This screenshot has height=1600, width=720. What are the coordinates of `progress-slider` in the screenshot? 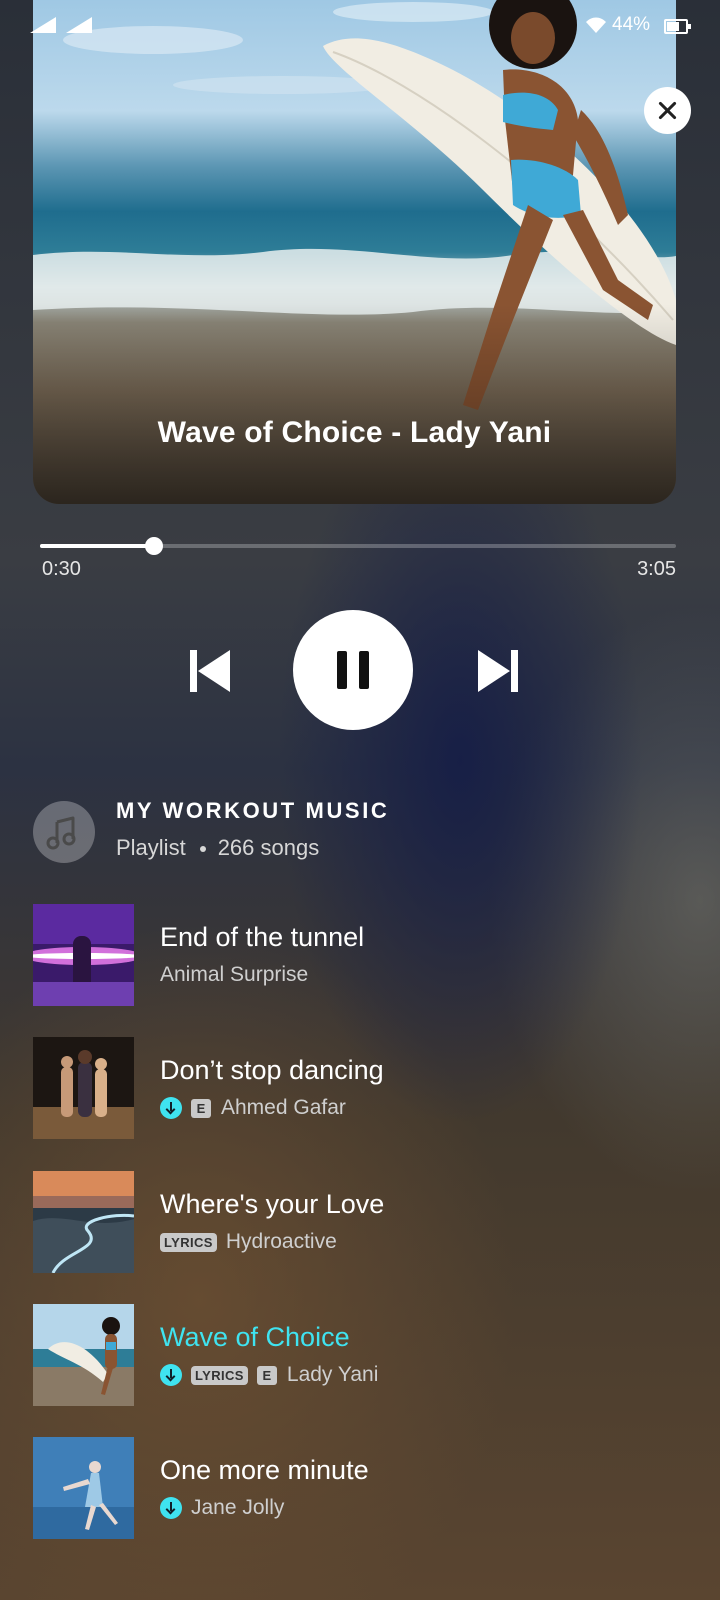 It's located at (358, 546).